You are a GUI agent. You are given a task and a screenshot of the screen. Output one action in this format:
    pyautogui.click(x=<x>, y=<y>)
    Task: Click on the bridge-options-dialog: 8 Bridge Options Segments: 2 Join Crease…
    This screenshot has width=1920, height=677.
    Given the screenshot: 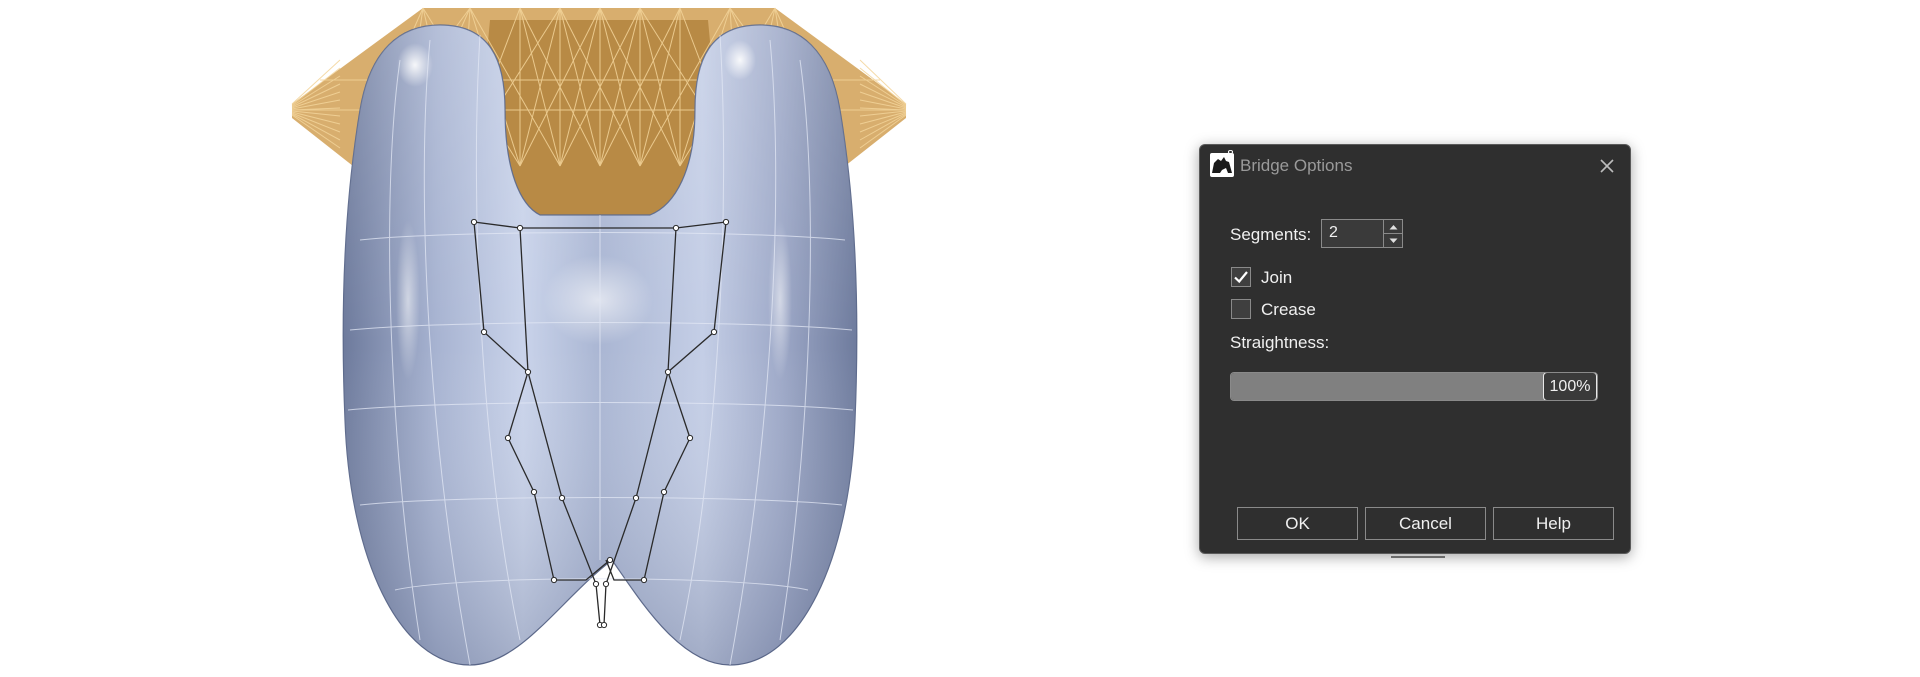 What is the action you would take?
    pyautogui.click(x=1415, y=349)
    